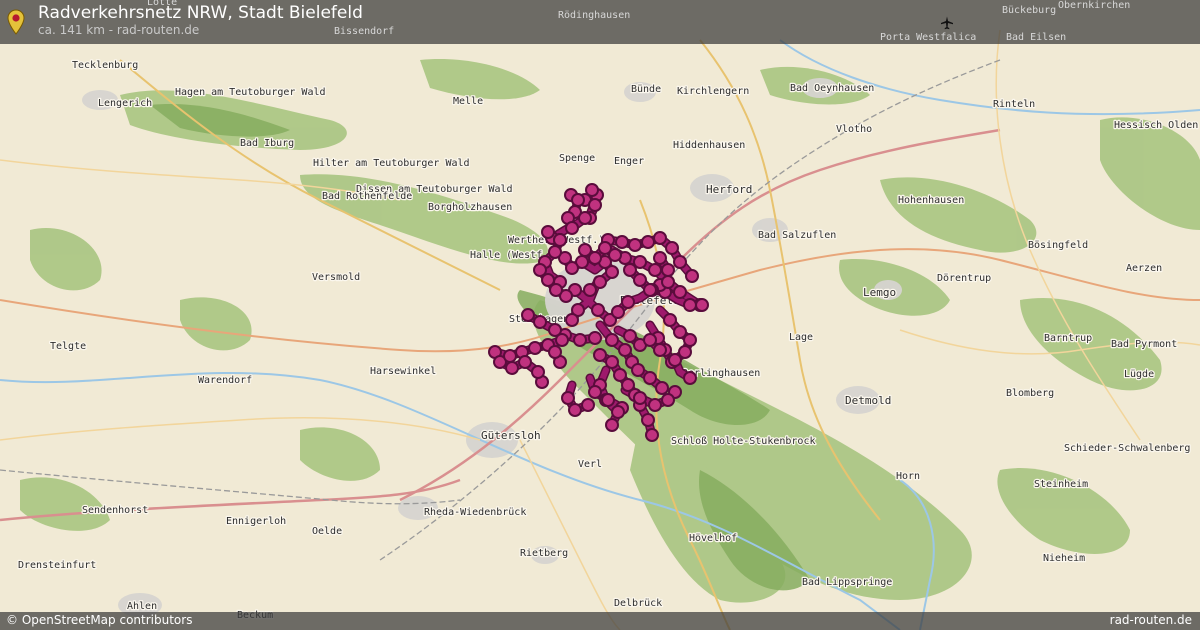 The width and height of the screenshot is (1200, 630). Describe the element at coordinates (713, 91) in the screenshot. I see `place-label: Kirchlengern` at that location.